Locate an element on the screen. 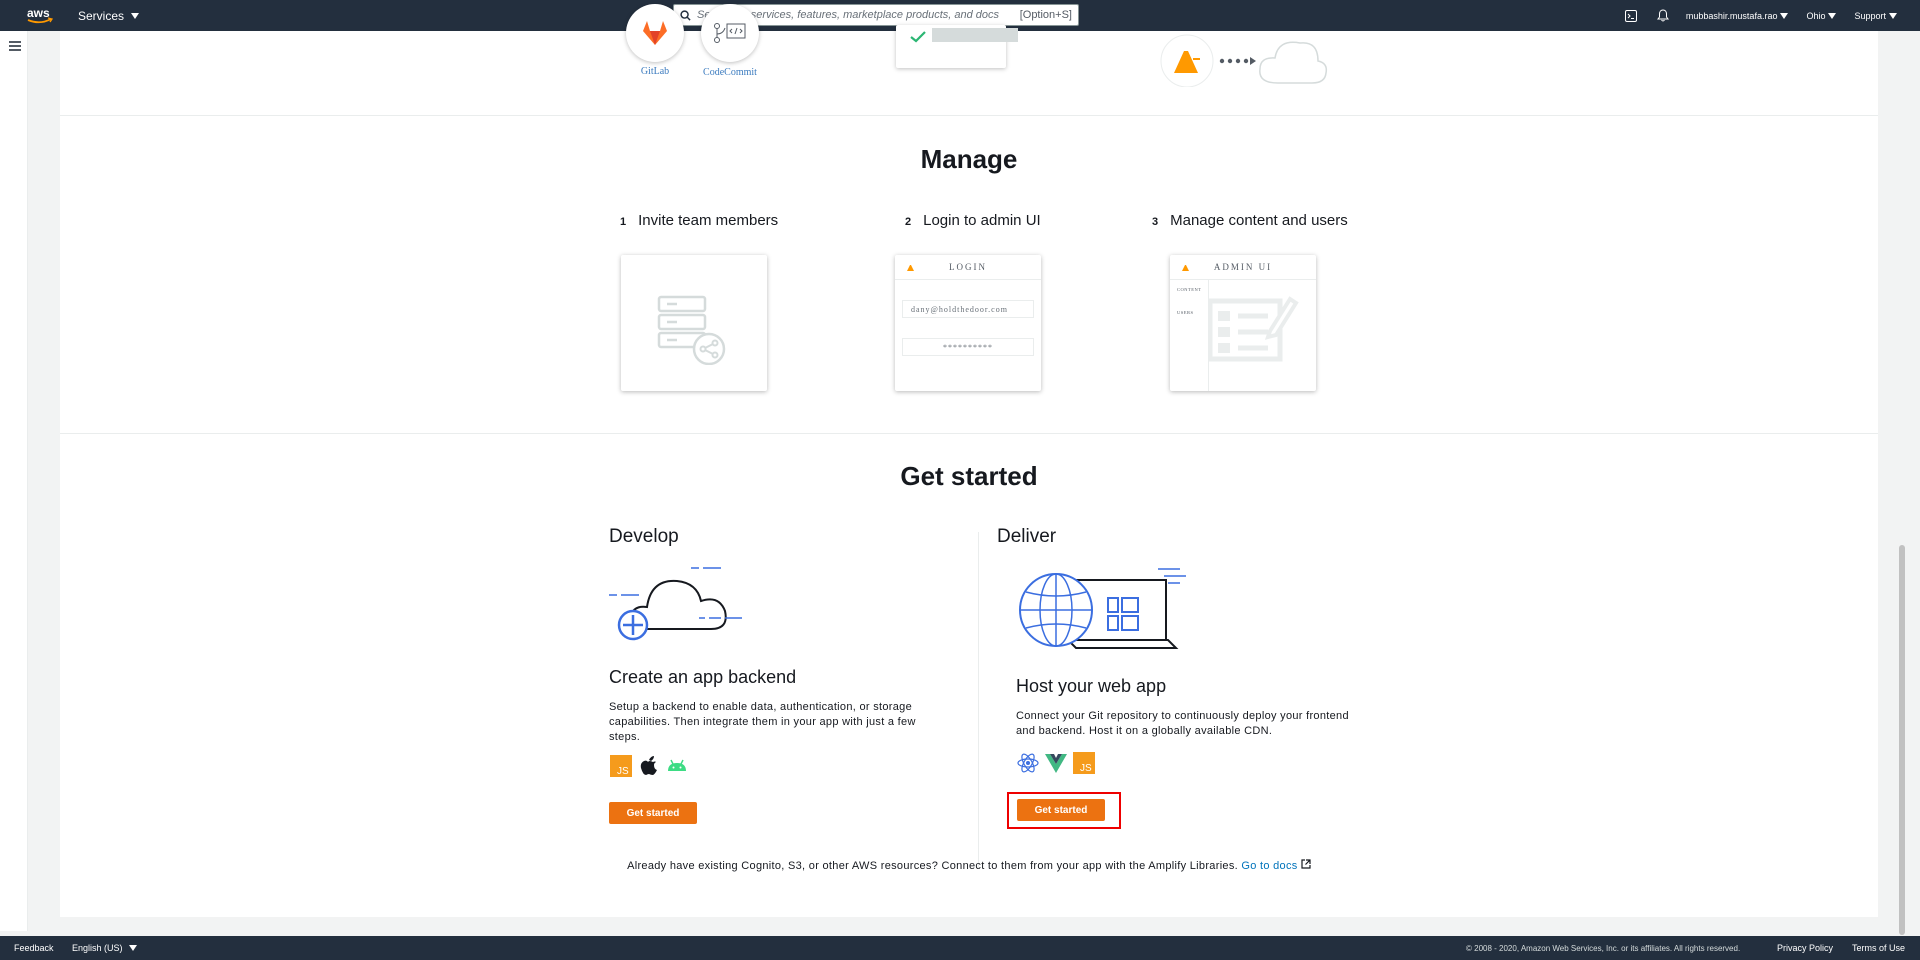  terms-of-use-link: Terms of Use is located at coordinates (1878, 948).